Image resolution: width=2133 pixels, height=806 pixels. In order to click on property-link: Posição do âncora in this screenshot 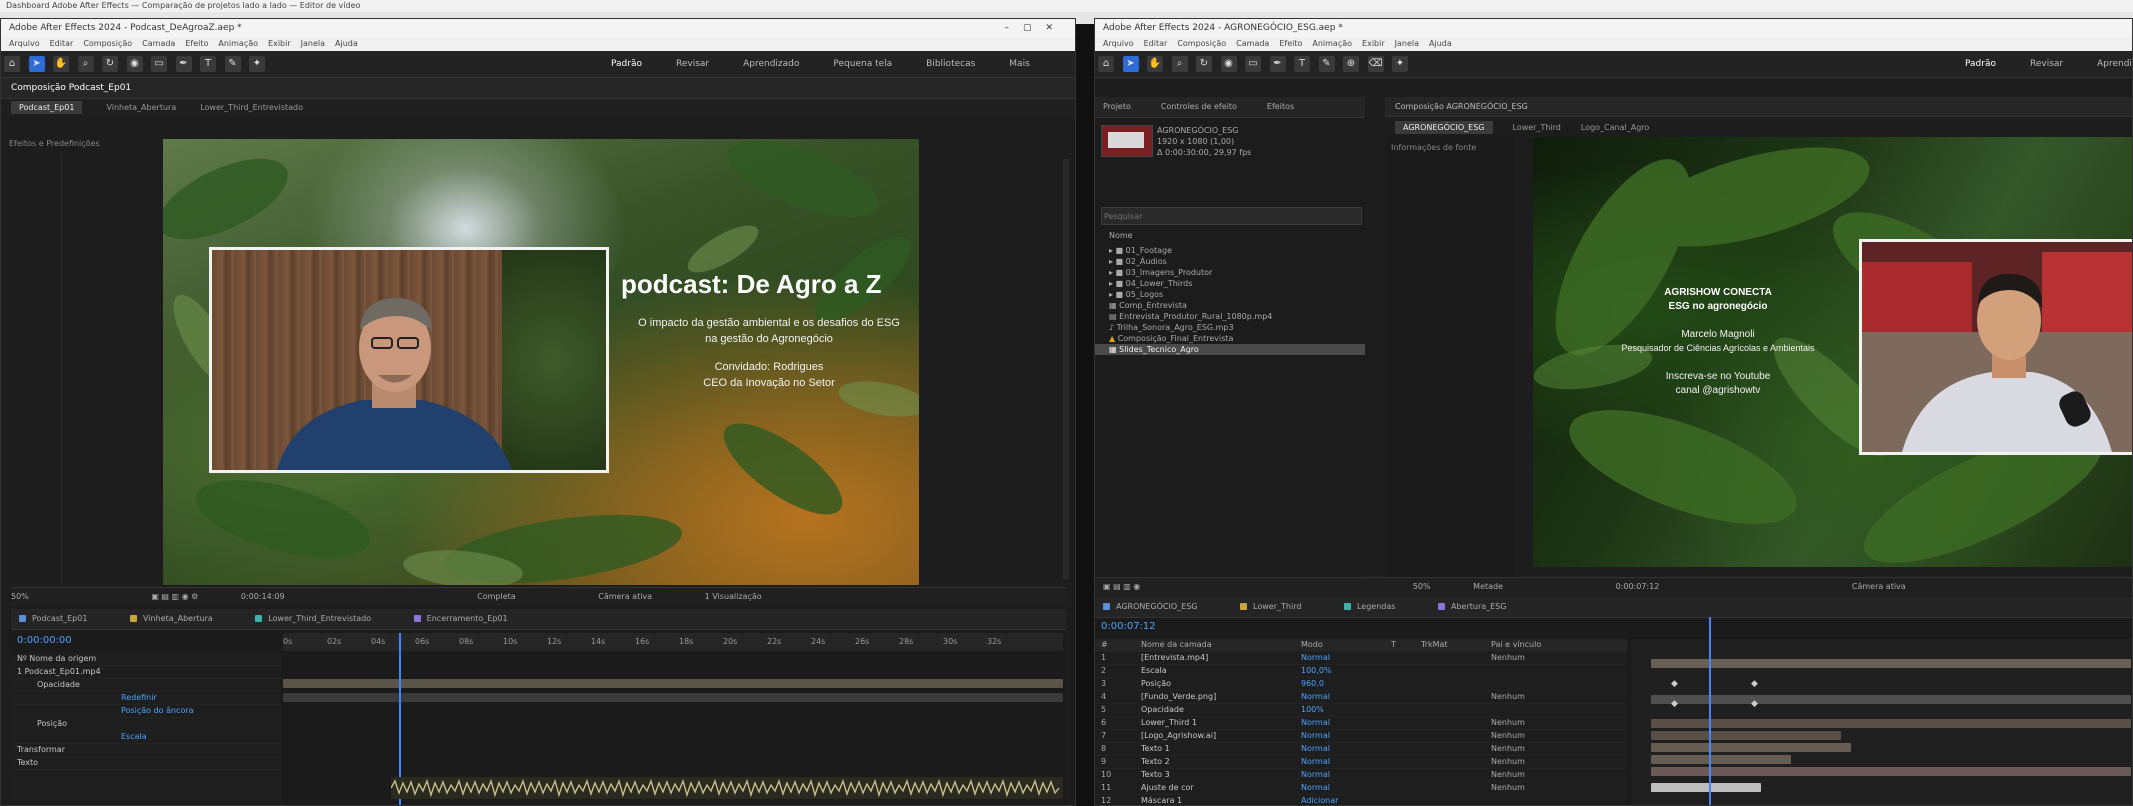, I will do `click(157, 710)`.